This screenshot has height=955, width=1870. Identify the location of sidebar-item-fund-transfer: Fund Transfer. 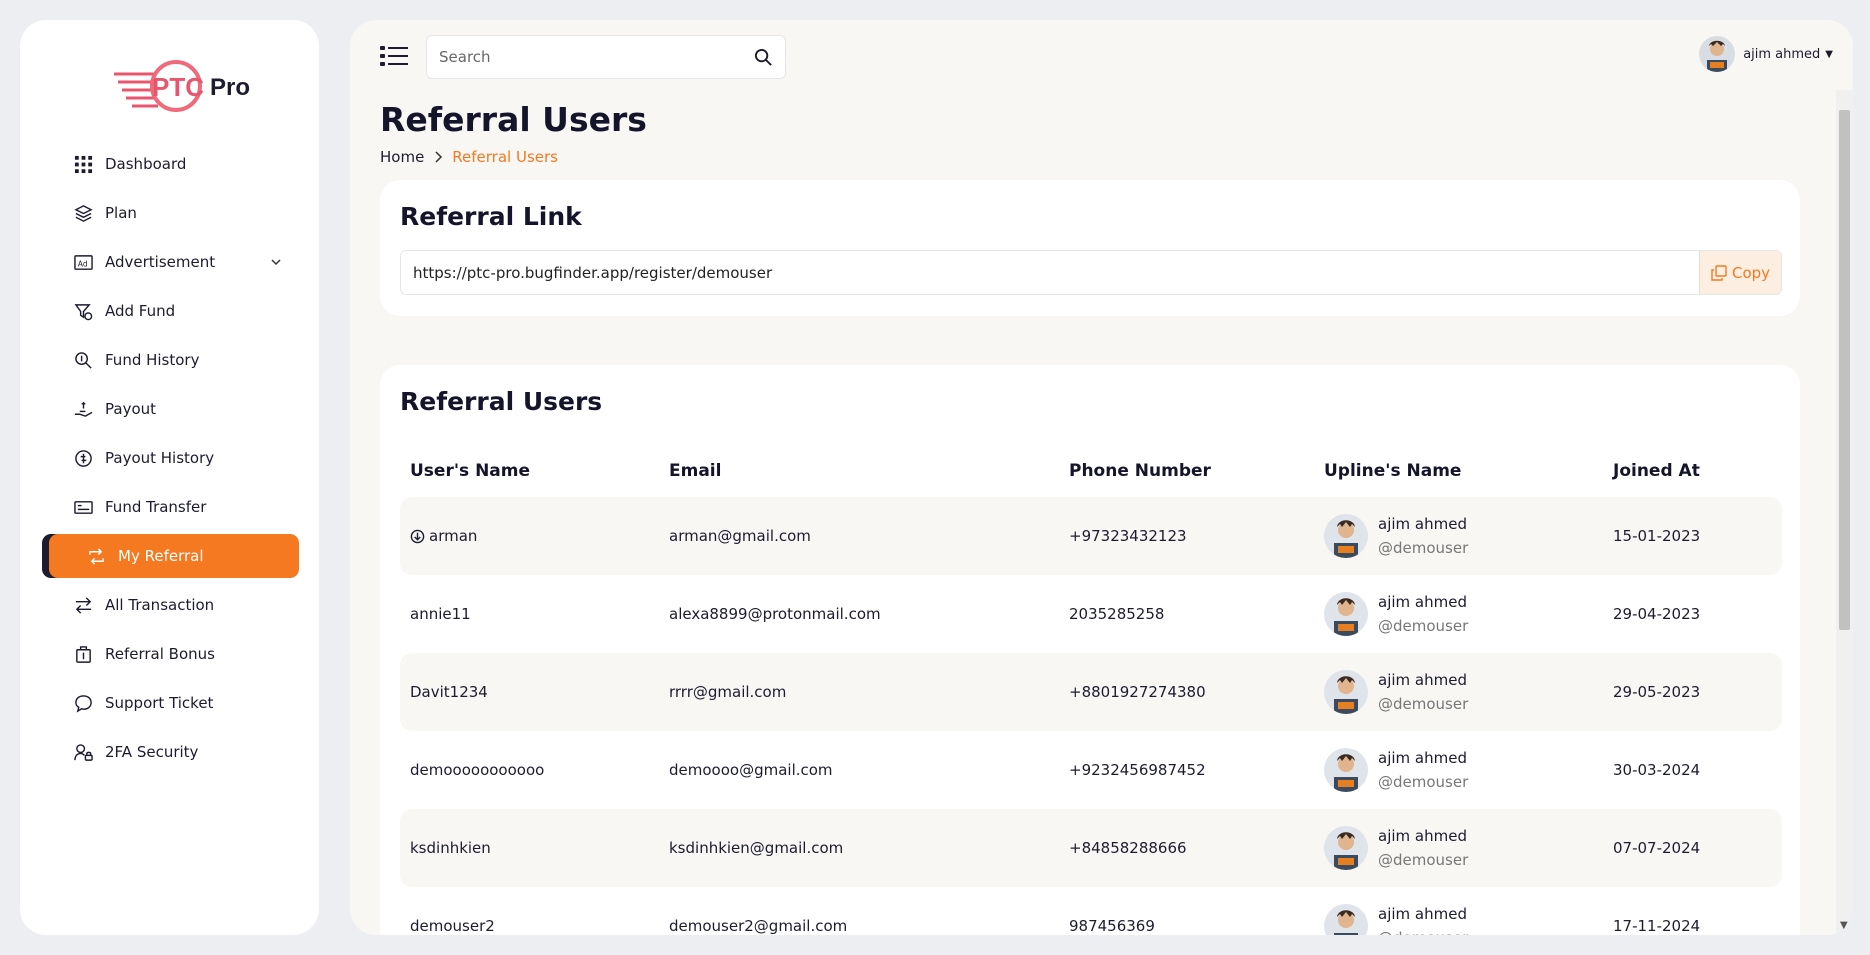
(170, 507).